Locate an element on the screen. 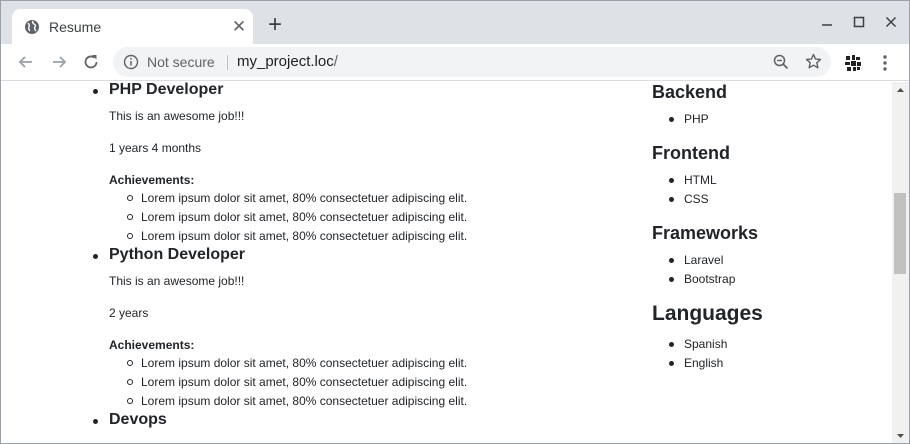 The image size is (910, 444). skill-item: HTML is located at coordinates (700, 180).